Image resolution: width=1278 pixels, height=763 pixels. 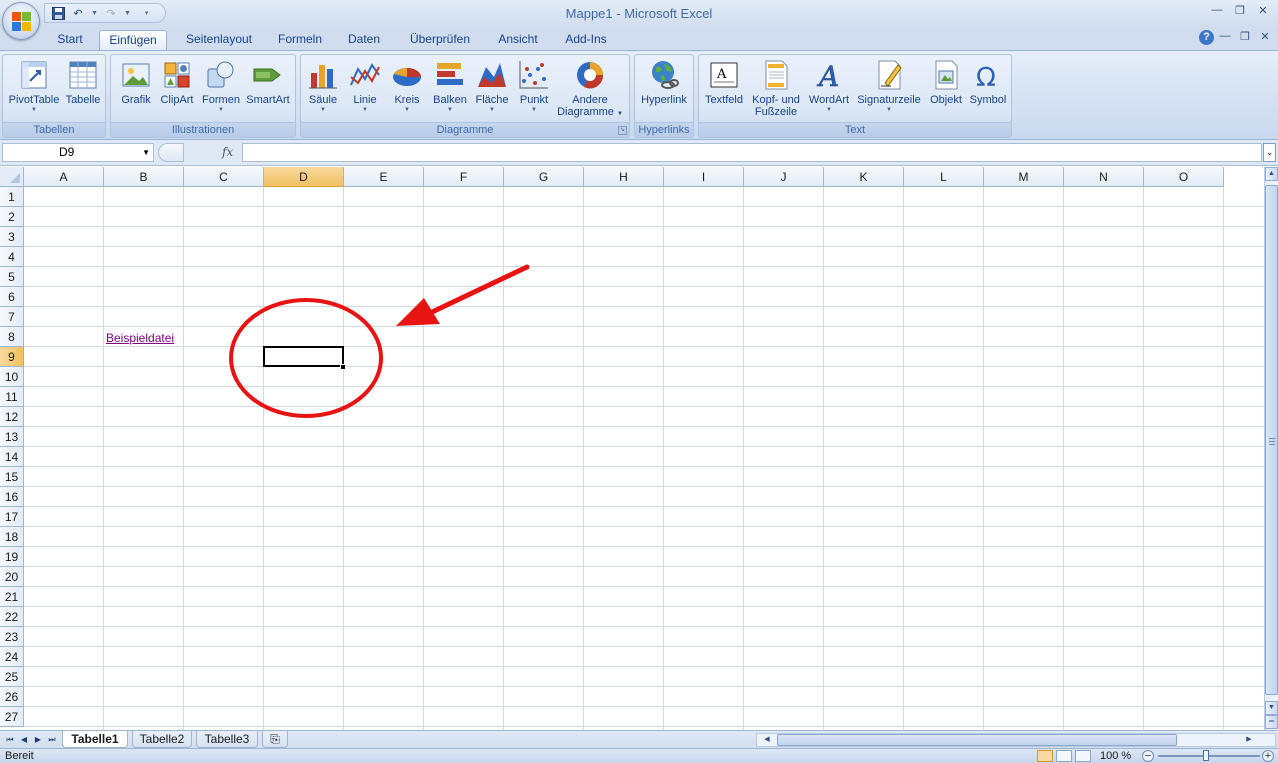 What do you see at coordinates (136, 89) in the screenshot?
I see `grafik-button: Grafik` at bounding box center [136, 89].